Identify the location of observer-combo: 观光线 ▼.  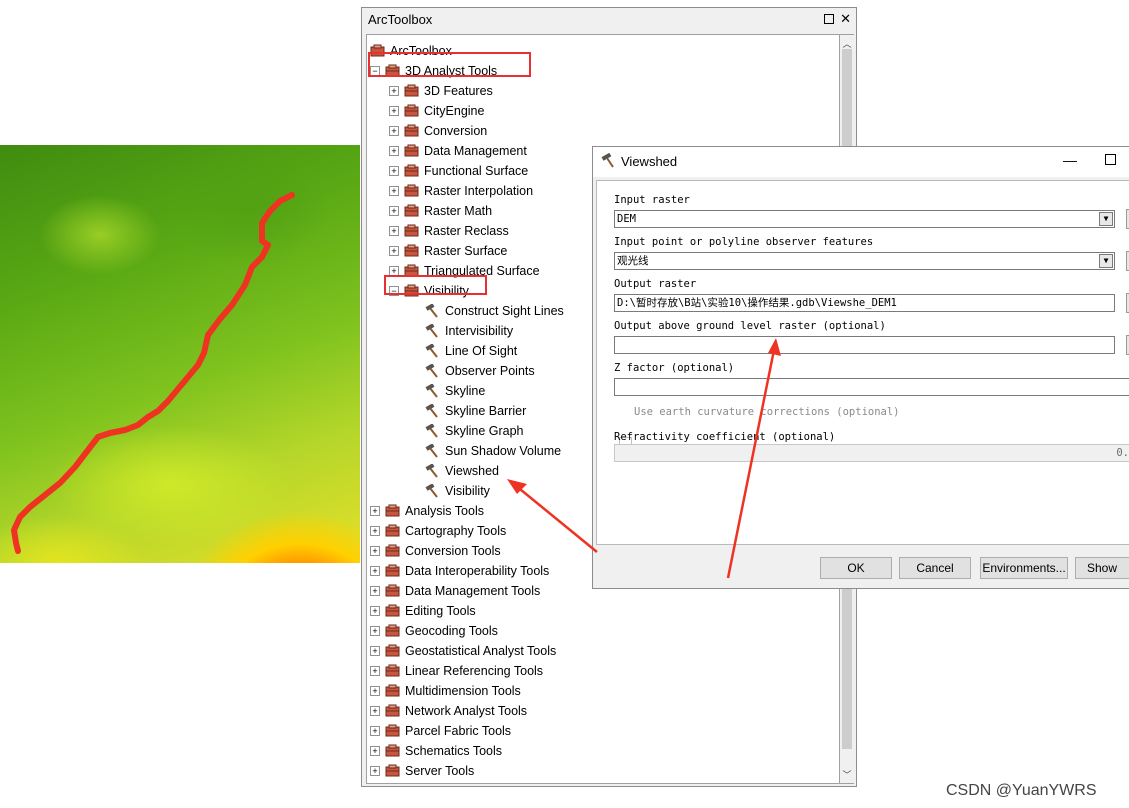
(864, 261).